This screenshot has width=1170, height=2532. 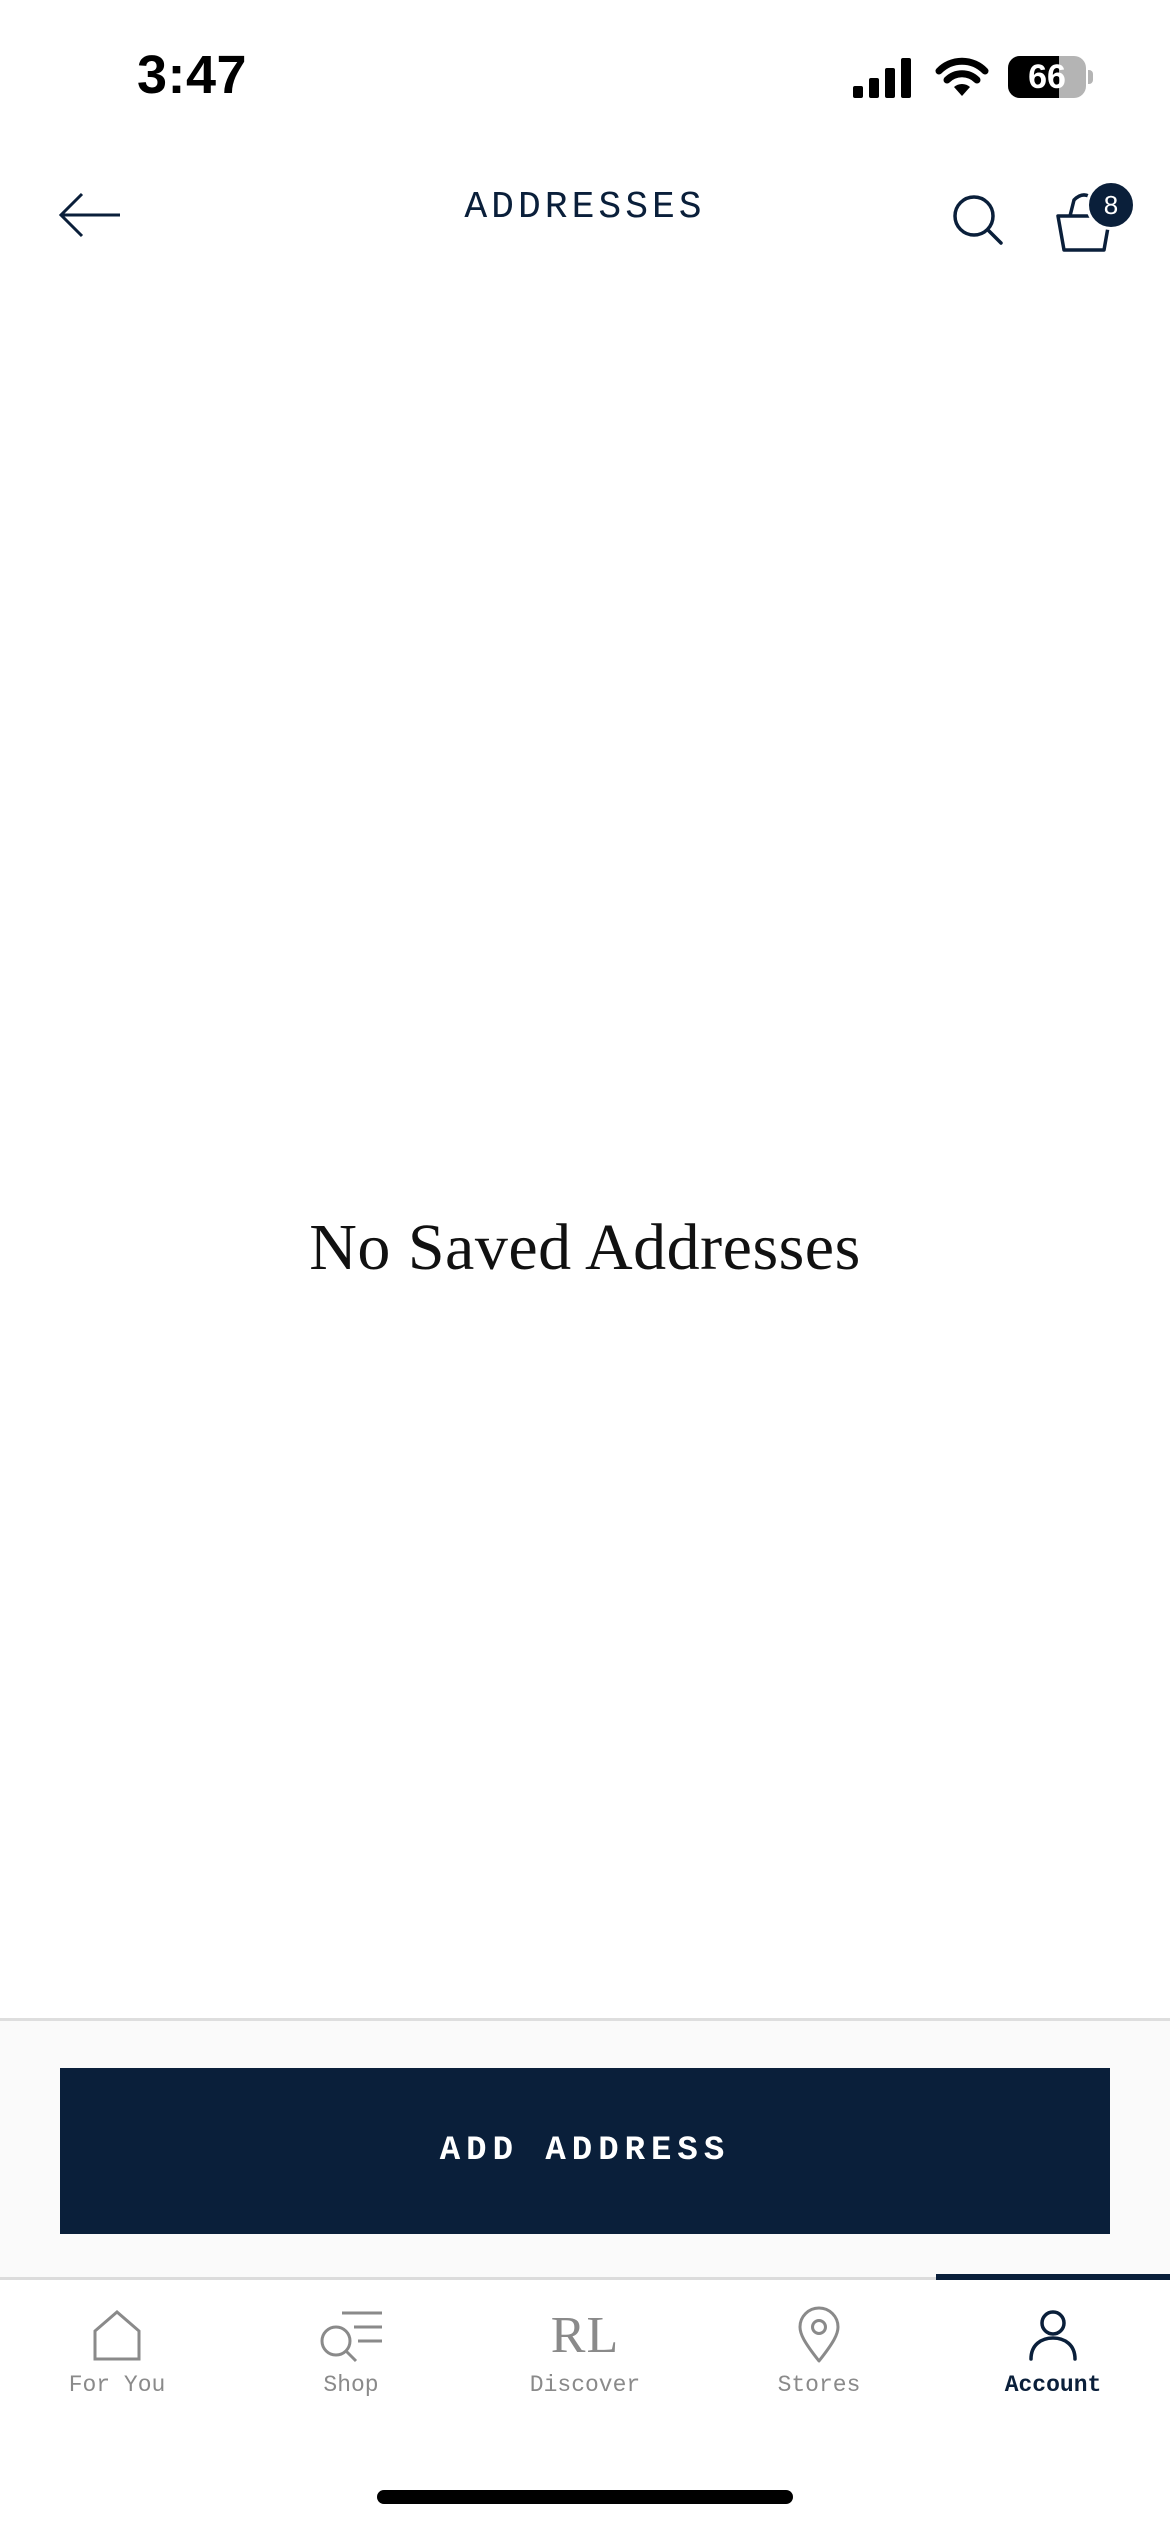 What do you see at coordinates (351, 2337) in the screenshot?
I see `shop-search-icon` at bounding box center [351, 2337].